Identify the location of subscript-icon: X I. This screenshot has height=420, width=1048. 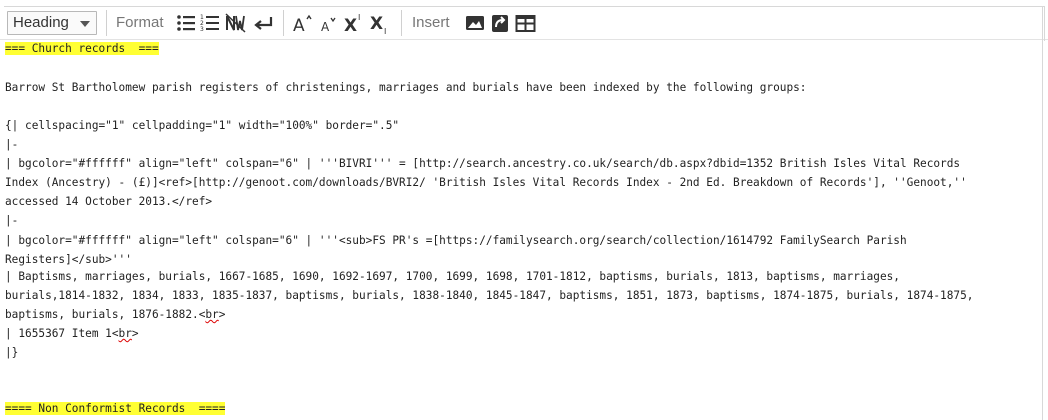
(381, 23).